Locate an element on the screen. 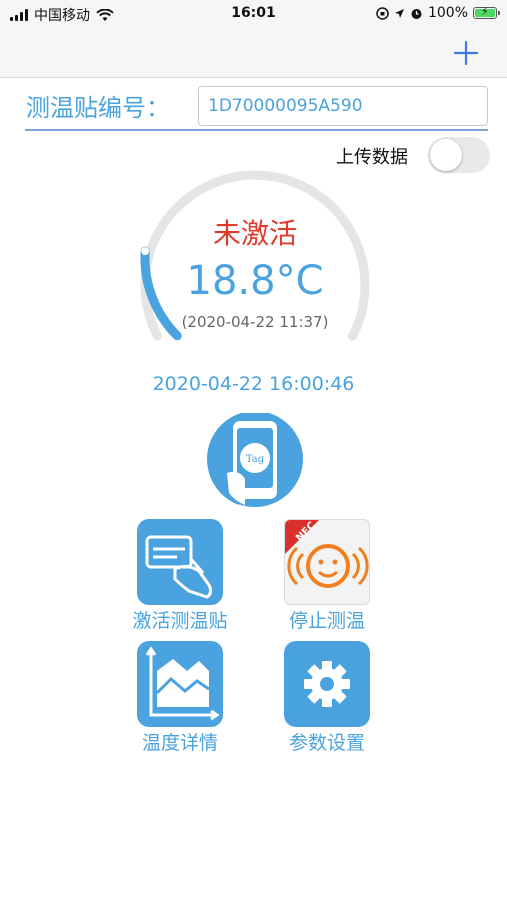 This screenshot has height=900, width=507. activate-tag-button is located at coordinates (180, 562).